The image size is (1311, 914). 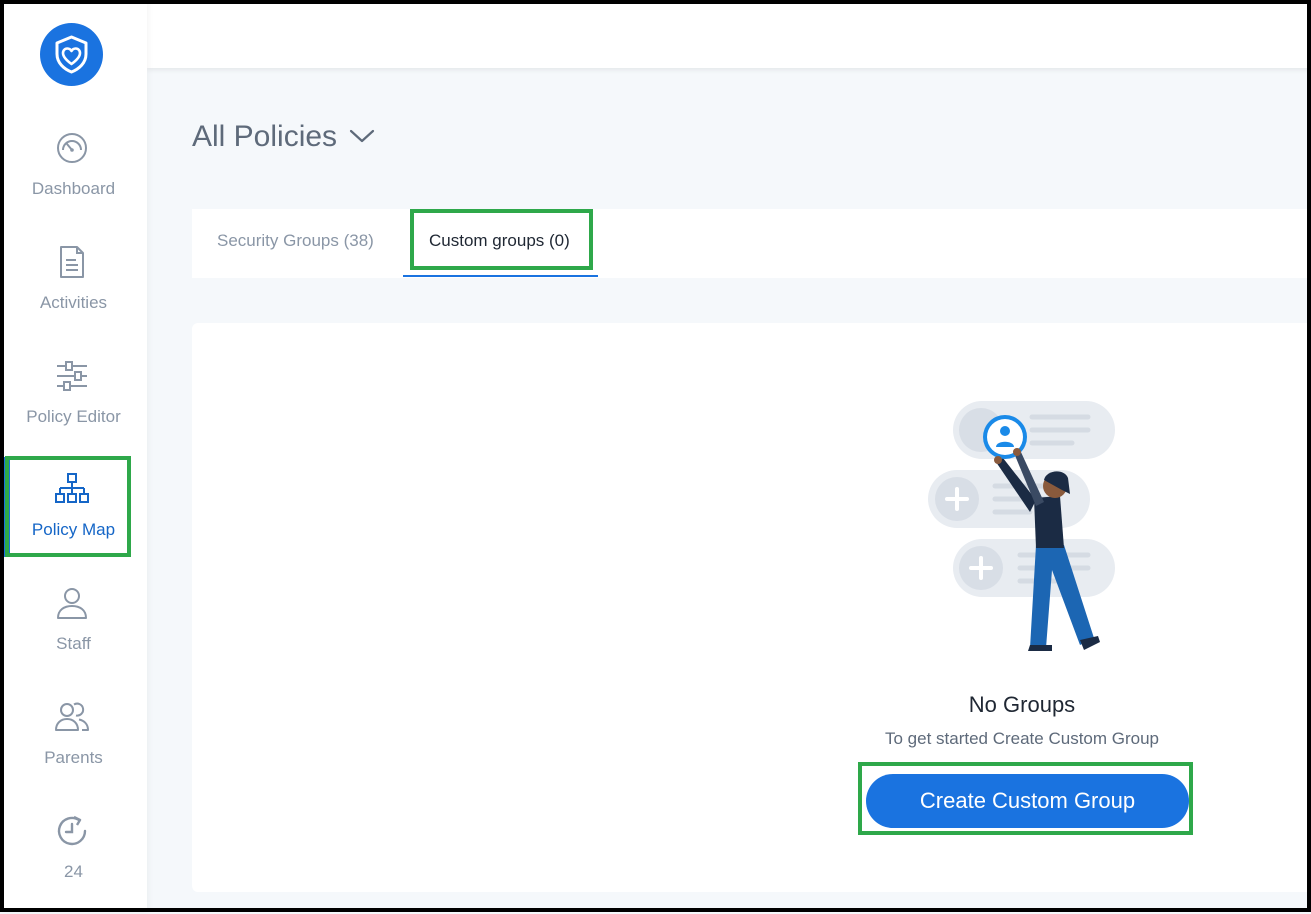 I want to click on sidebar-item-label: Dashboard, so click(x=73, y=188).